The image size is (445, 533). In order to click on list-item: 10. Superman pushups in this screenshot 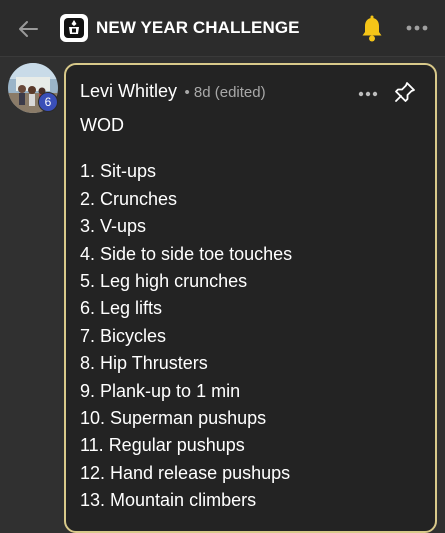, I will do `click(173, 418)`.